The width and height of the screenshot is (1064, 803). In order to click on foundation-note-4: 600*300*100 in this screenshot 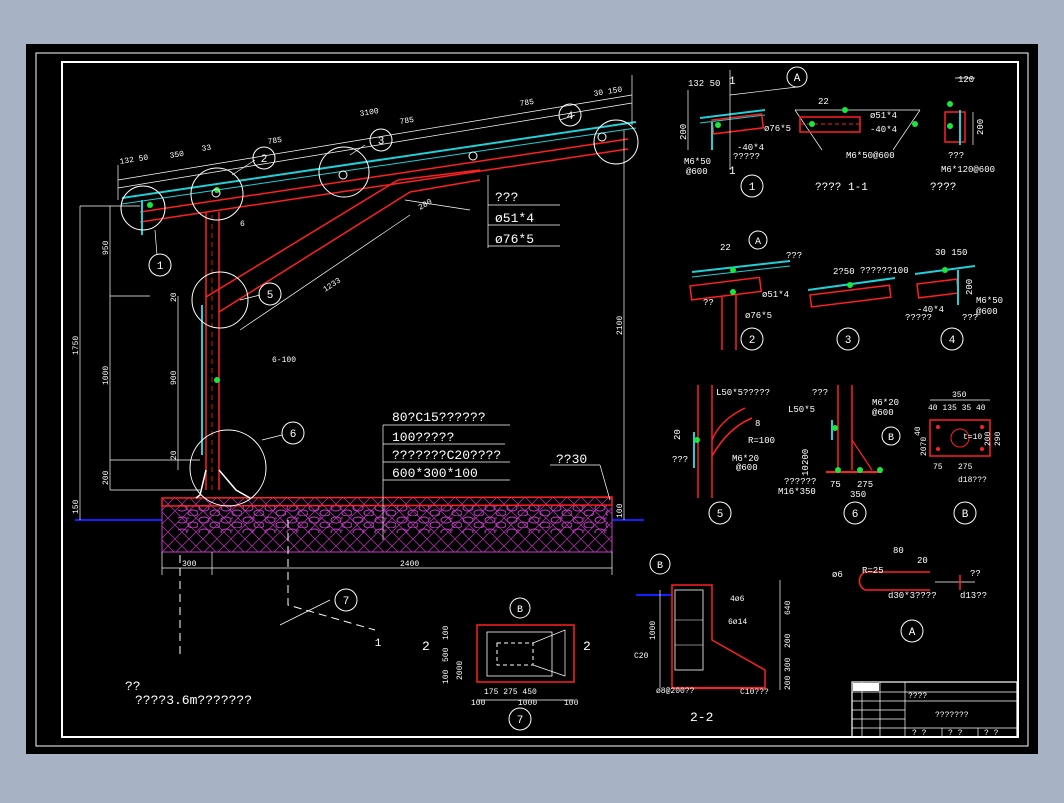, I will do `click(435, 473)`.